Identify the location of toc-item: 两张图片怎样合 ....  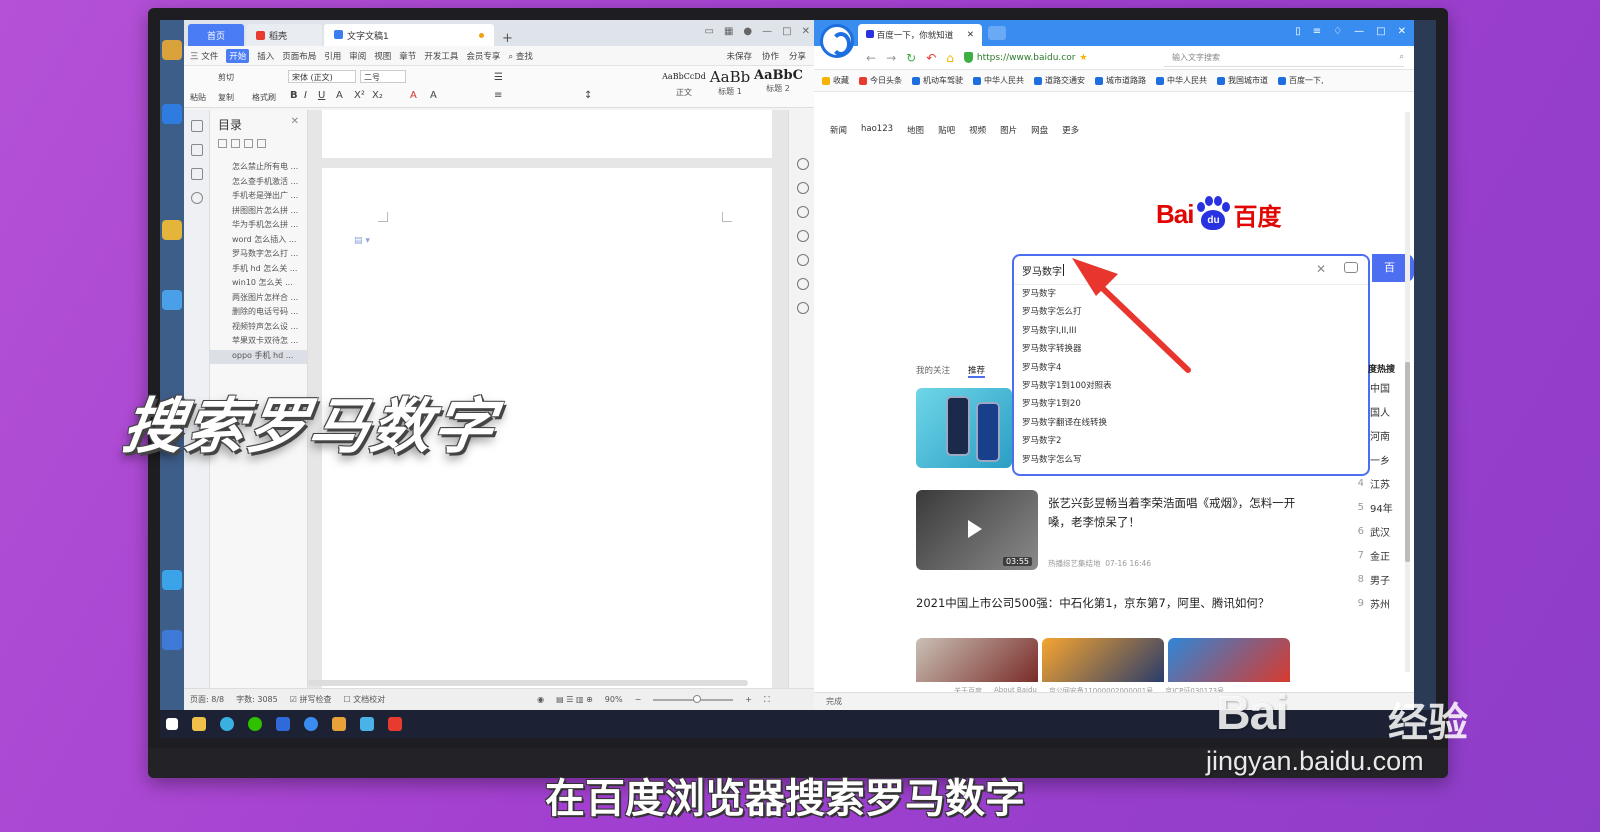
(258, 299).